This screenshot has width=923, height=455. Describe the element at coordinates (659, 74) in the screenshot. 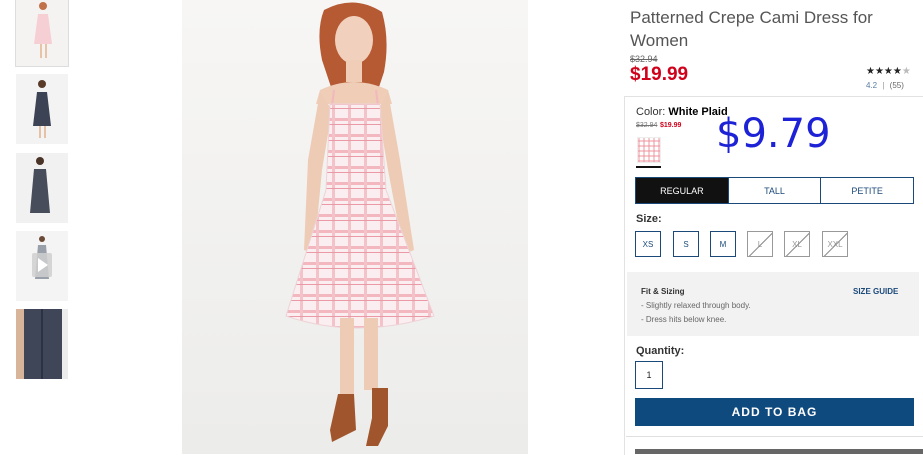

I see `sale-price: $19.99` at that location.